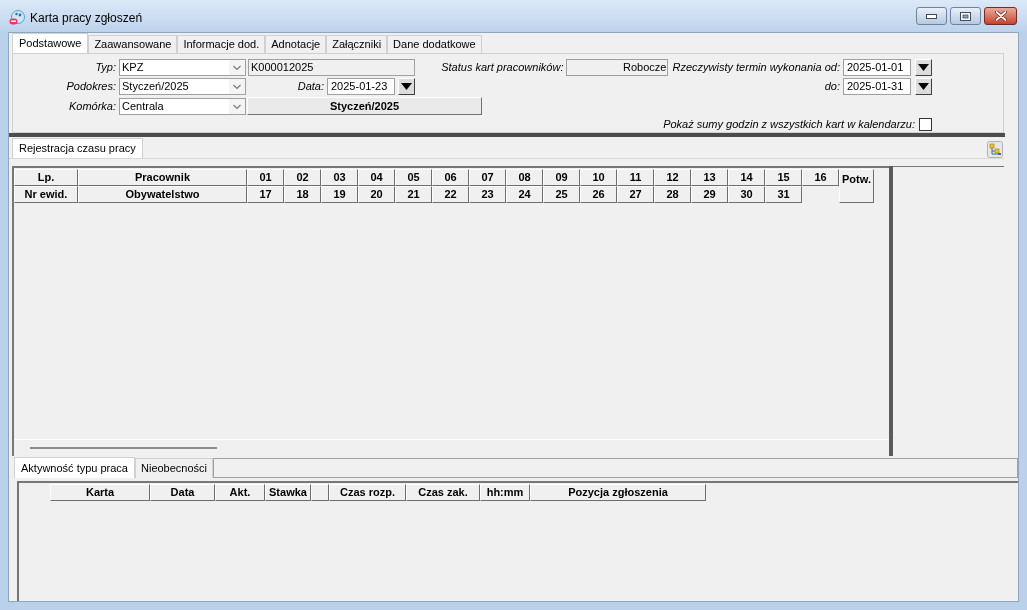 The width and height of the screenshot is (1027, 610). What do you see at coordinates (443, 492) in the screenshot?
I see `column-header: Czas zak.` at bounding box center [443, 492].